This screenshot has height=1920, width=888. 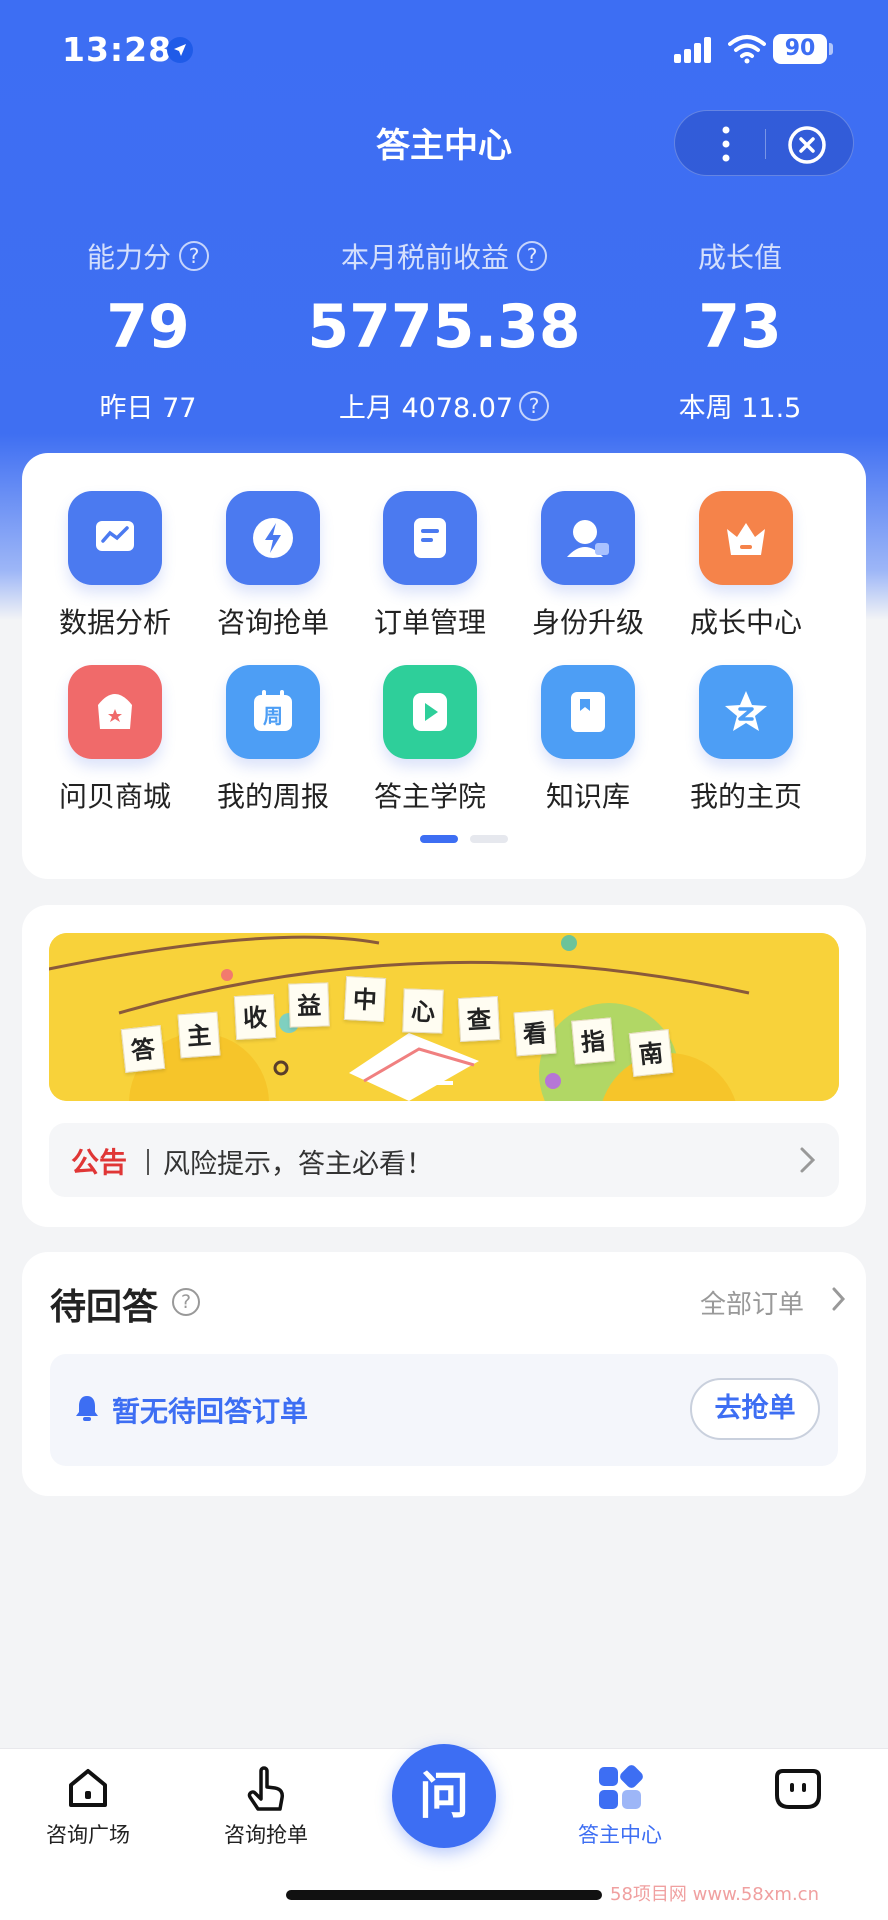 What do you see at coordinates (429, 796) in the screenshot?
I see `menu-item-label: 答主学院` at bounding box center [429, 796].